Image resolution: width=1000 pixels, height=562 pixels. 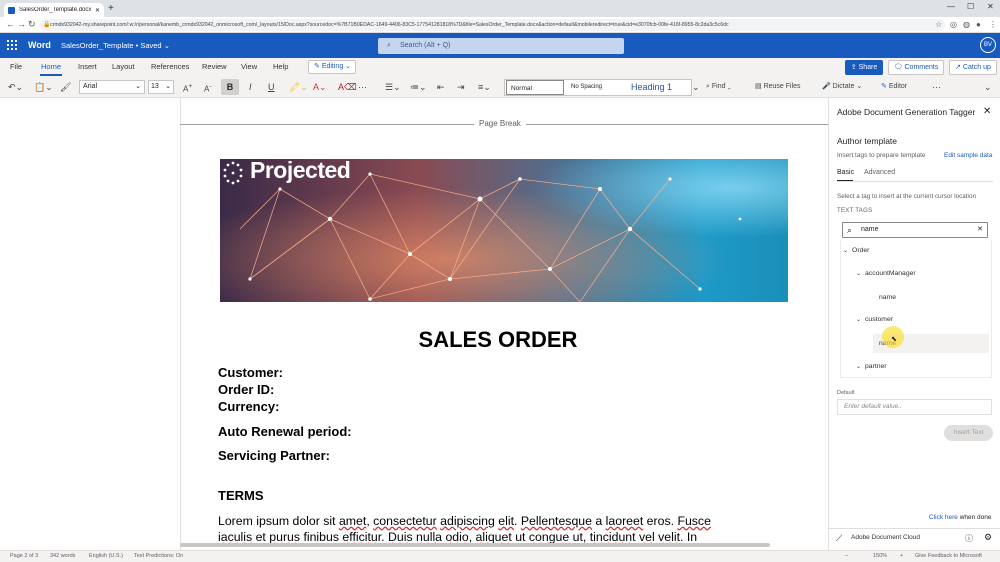 What do you see at coordinates (901, 556) in the screenshot?
I see `zoom-in-icon: +` at bounding box center [901, 556].